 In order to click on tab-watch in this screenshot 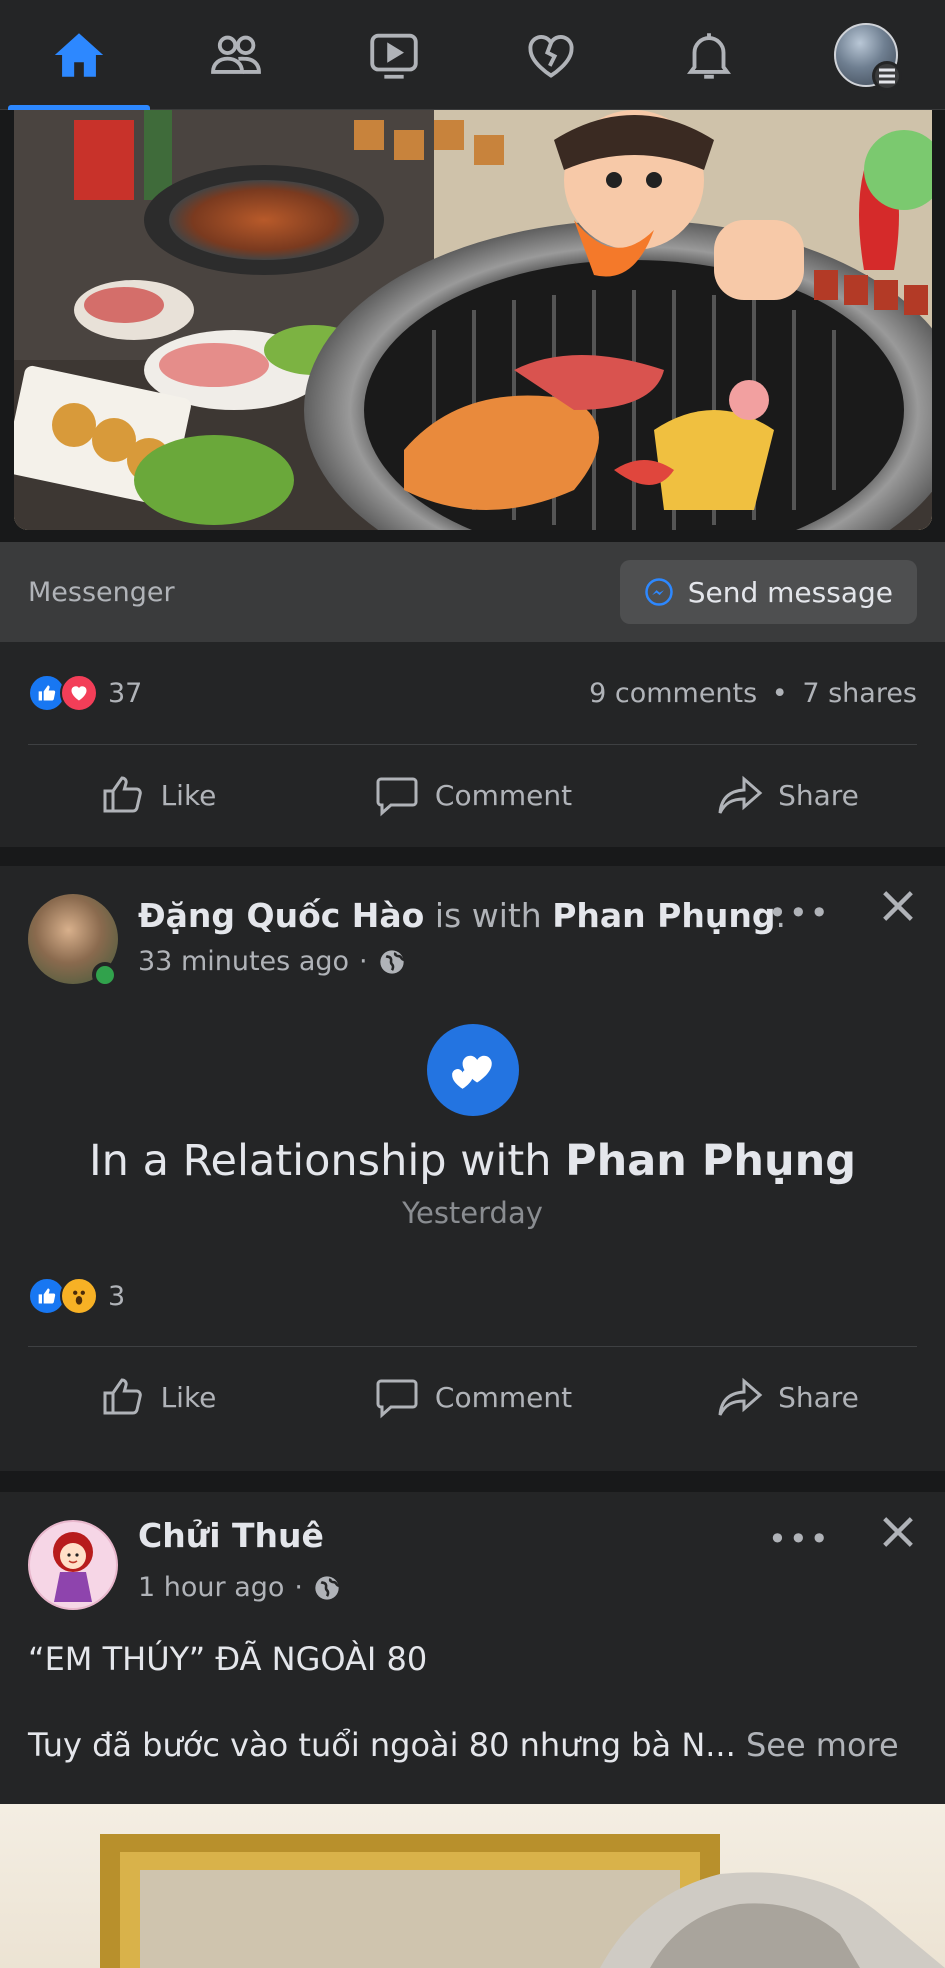, I will do `click(394, 55)`.